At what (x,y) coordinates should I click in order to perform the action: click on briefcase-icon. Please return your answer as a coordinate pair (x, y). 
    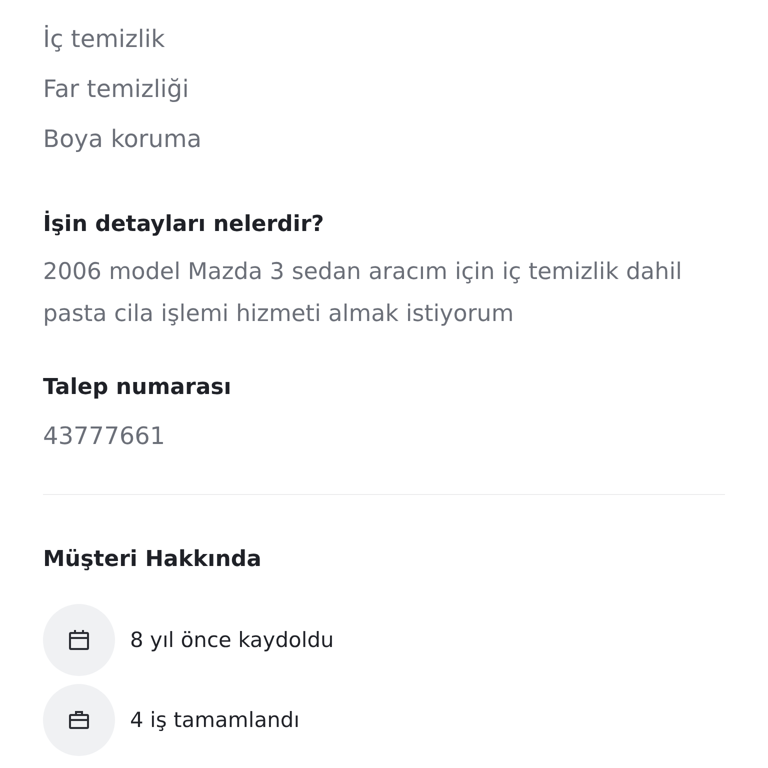
    Looking at the image, I should click on (79, 720).